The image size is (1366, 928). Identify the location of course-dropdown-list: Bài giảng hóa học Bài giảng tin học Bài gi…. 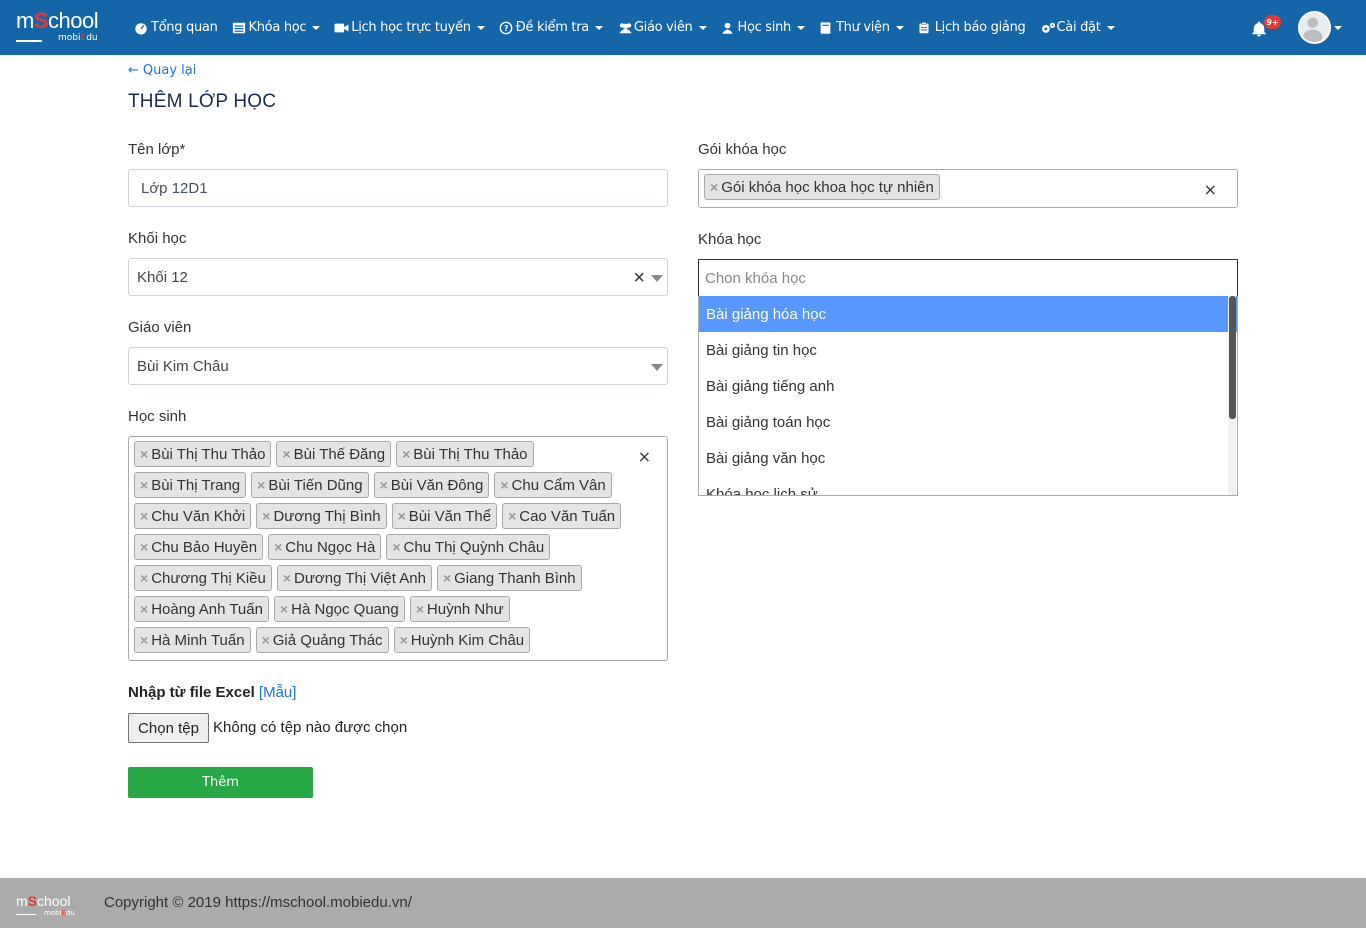
(968, 396).